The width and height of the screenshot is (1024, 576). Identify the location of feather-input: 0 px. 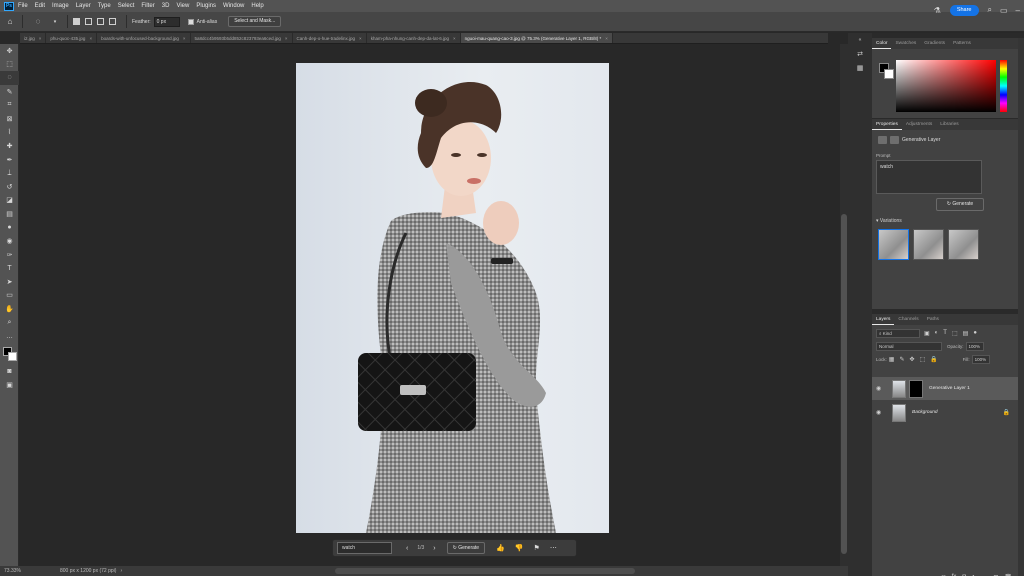
(166, 21).